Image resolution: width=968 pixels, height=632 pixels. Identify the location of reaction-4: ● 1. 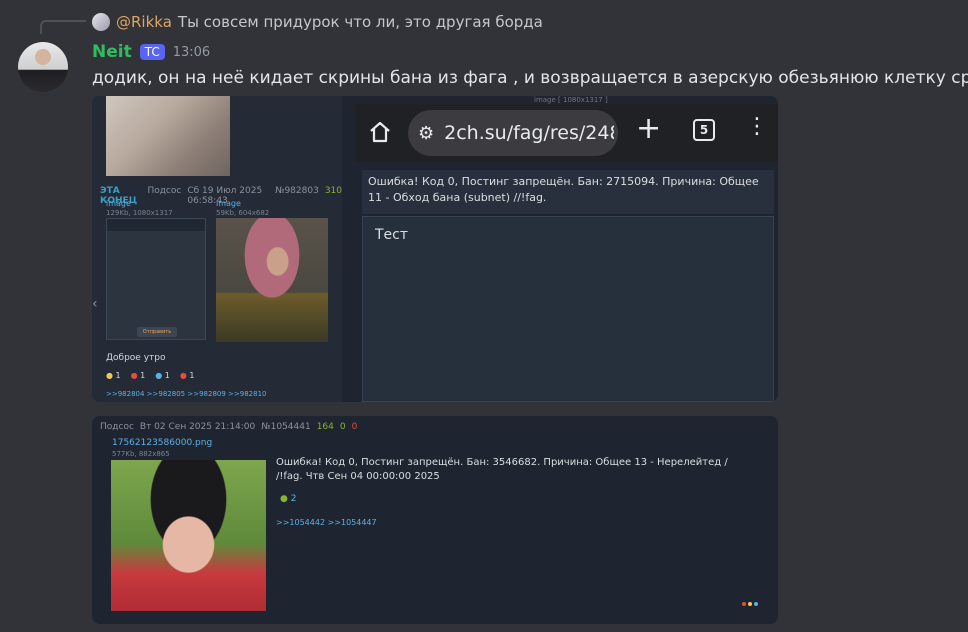
(187, 375).